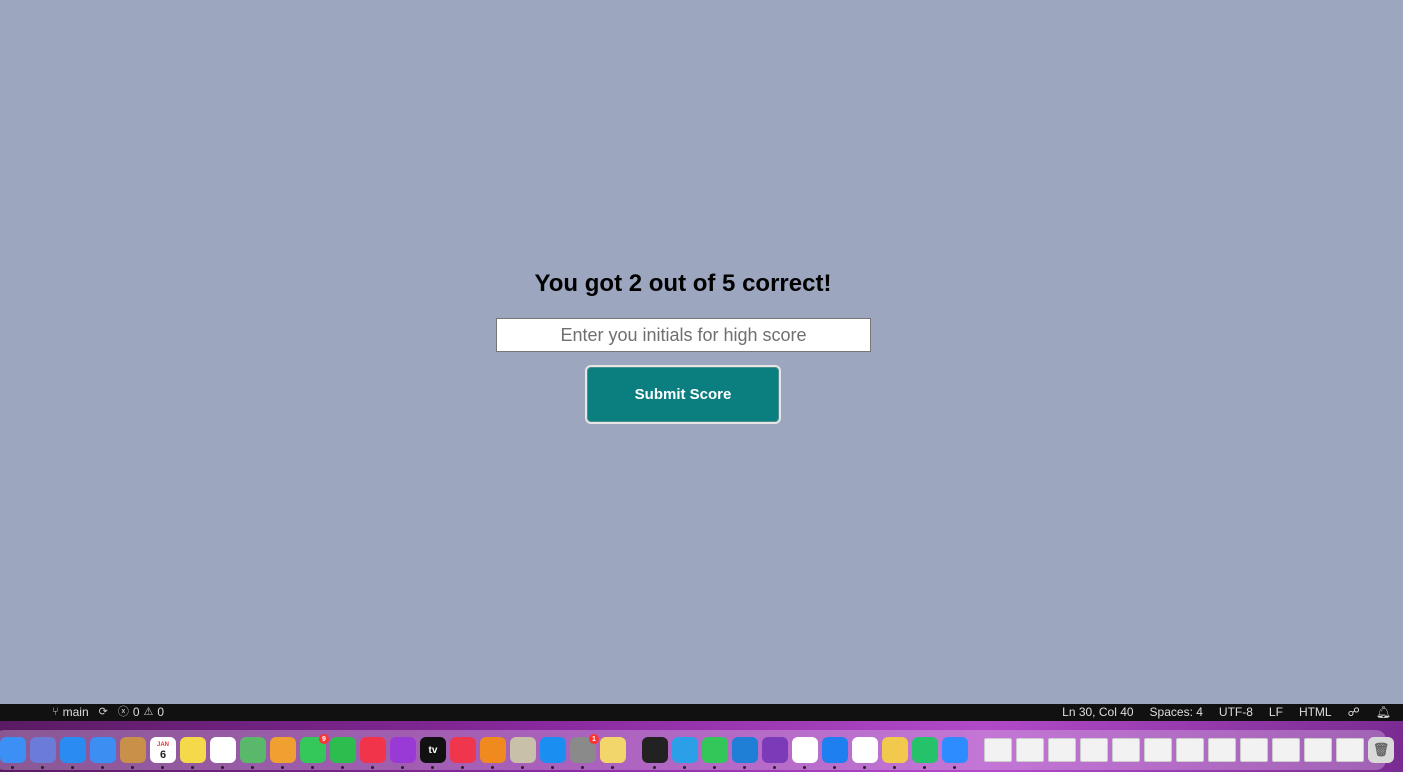 The width and height of the screenshot is (1403, 772). Describe the element at coordinates (193, 753) in the screenshot. I see `notes-icon` at that location.